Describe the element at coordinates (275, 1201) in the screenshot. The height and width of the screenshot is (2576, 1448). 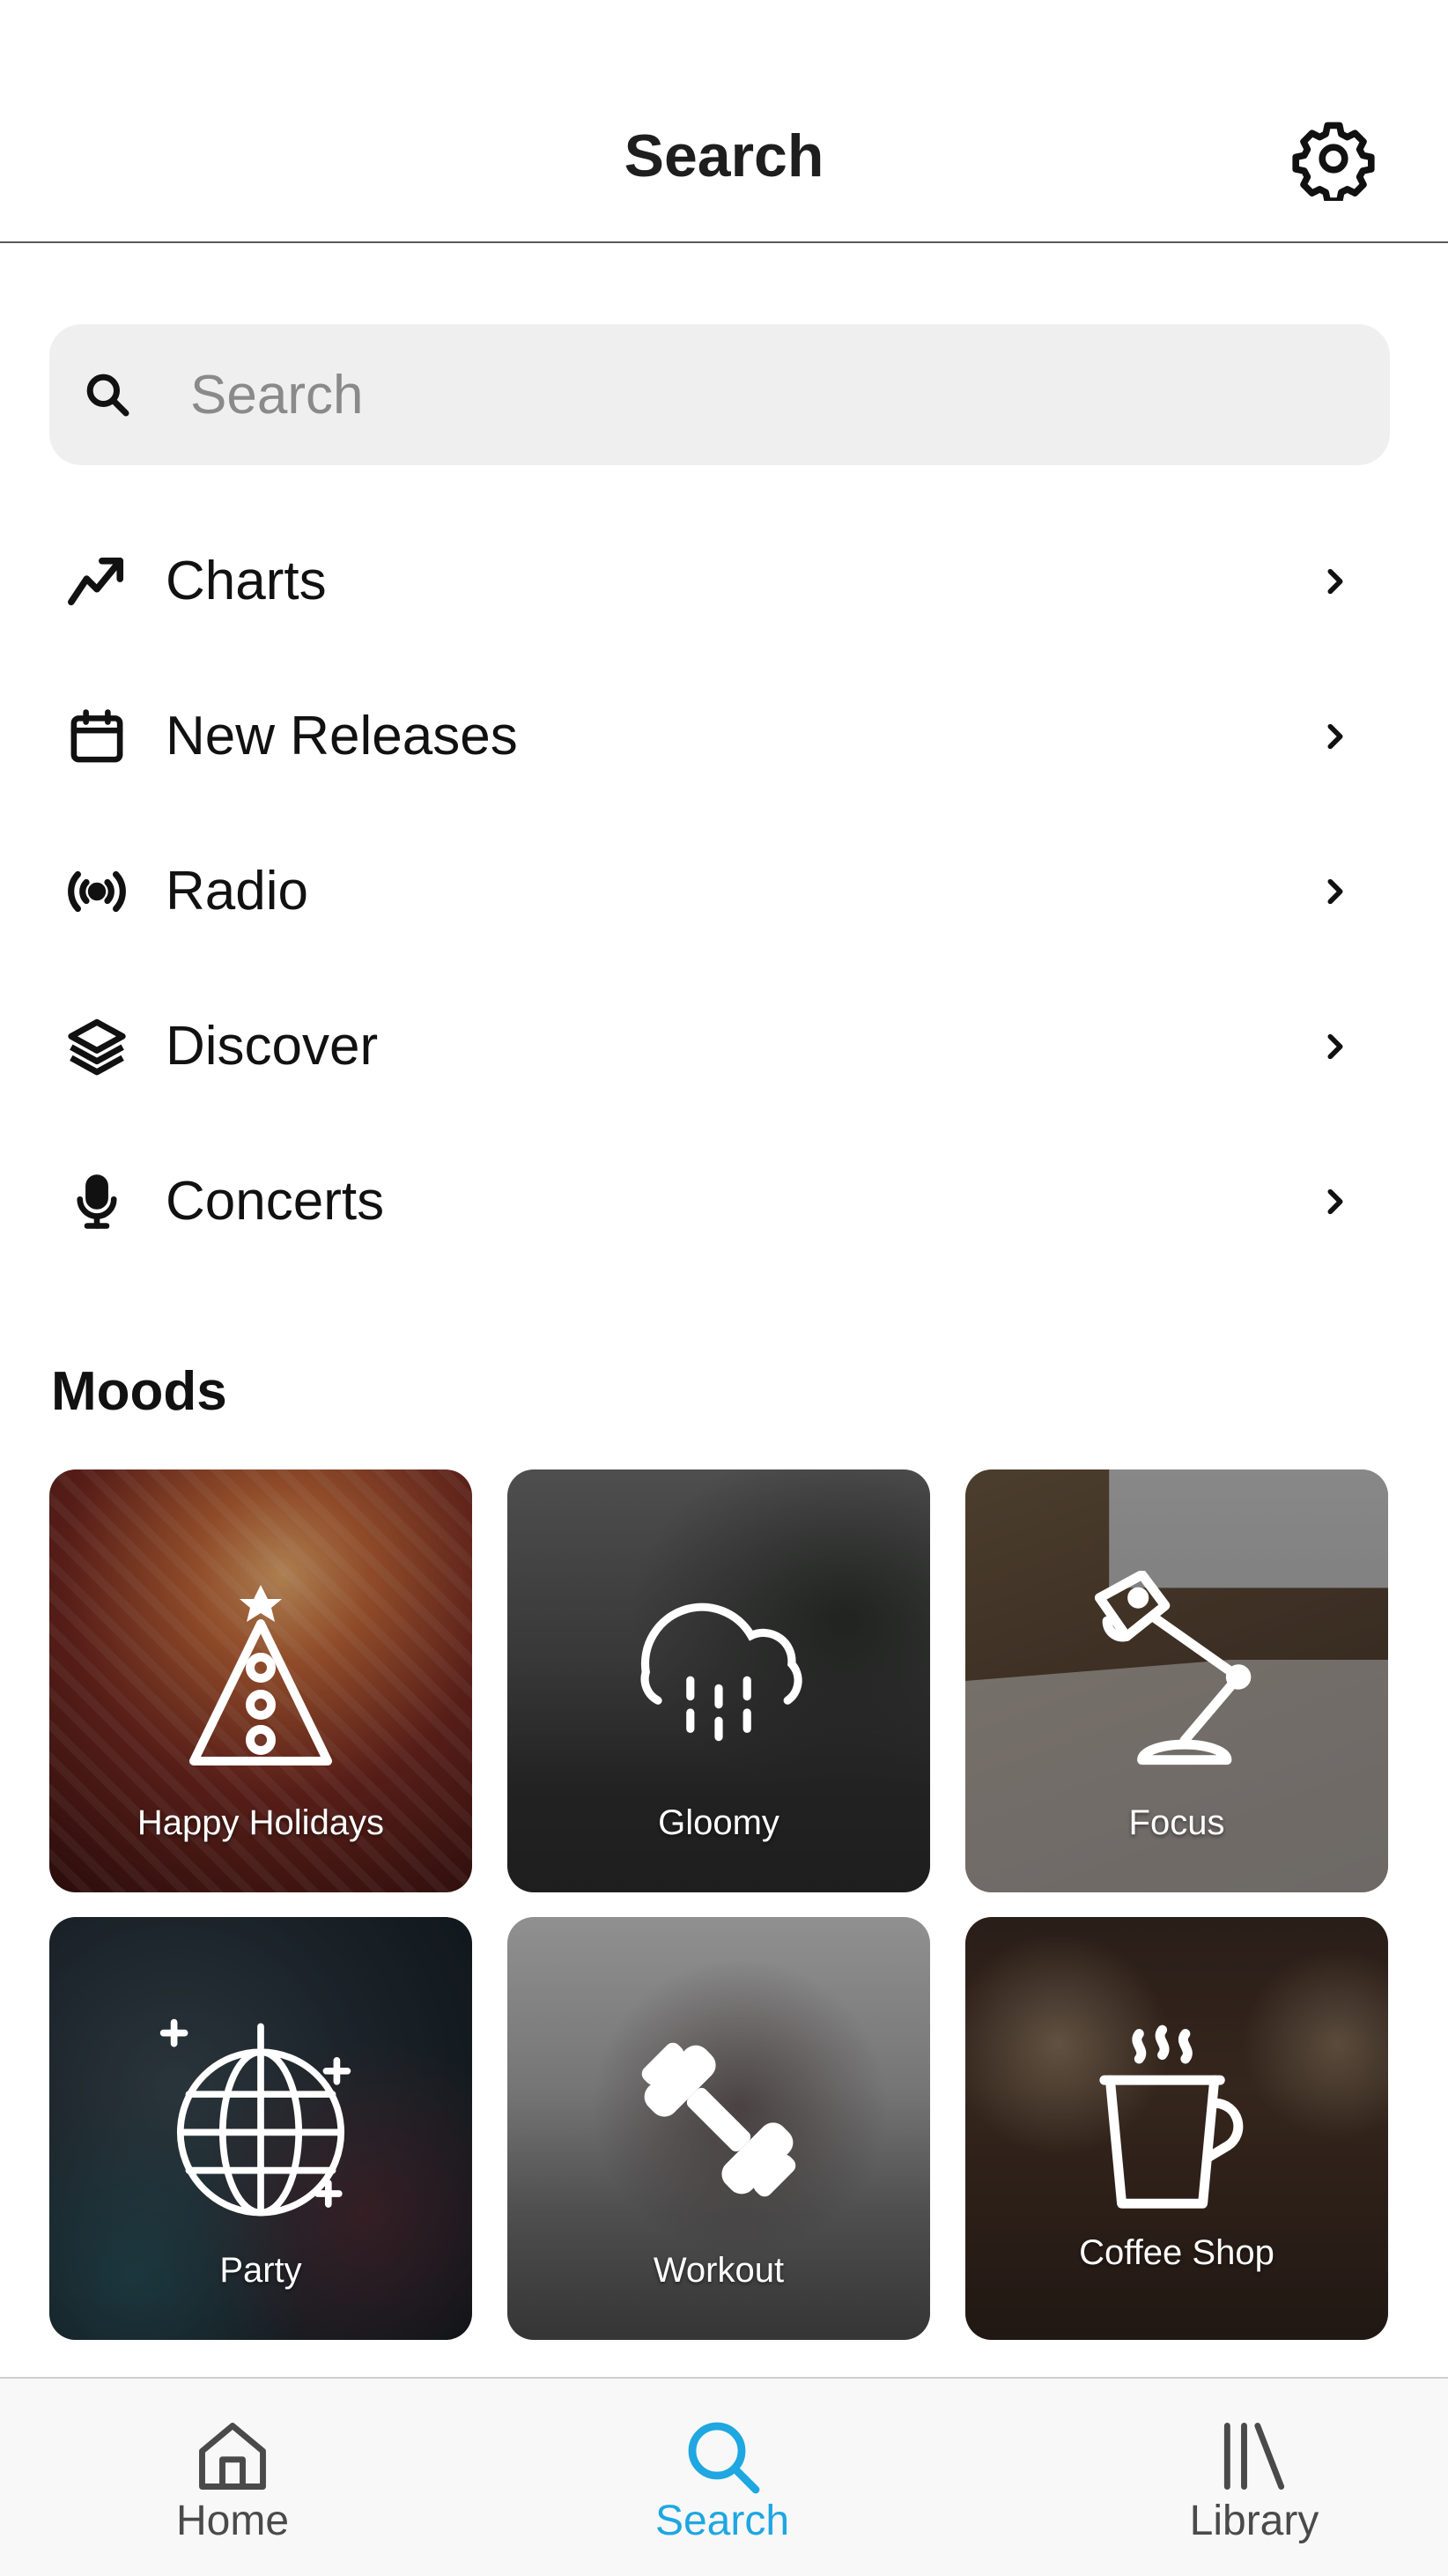
I see `nav-item-label: Concerts` at that location.